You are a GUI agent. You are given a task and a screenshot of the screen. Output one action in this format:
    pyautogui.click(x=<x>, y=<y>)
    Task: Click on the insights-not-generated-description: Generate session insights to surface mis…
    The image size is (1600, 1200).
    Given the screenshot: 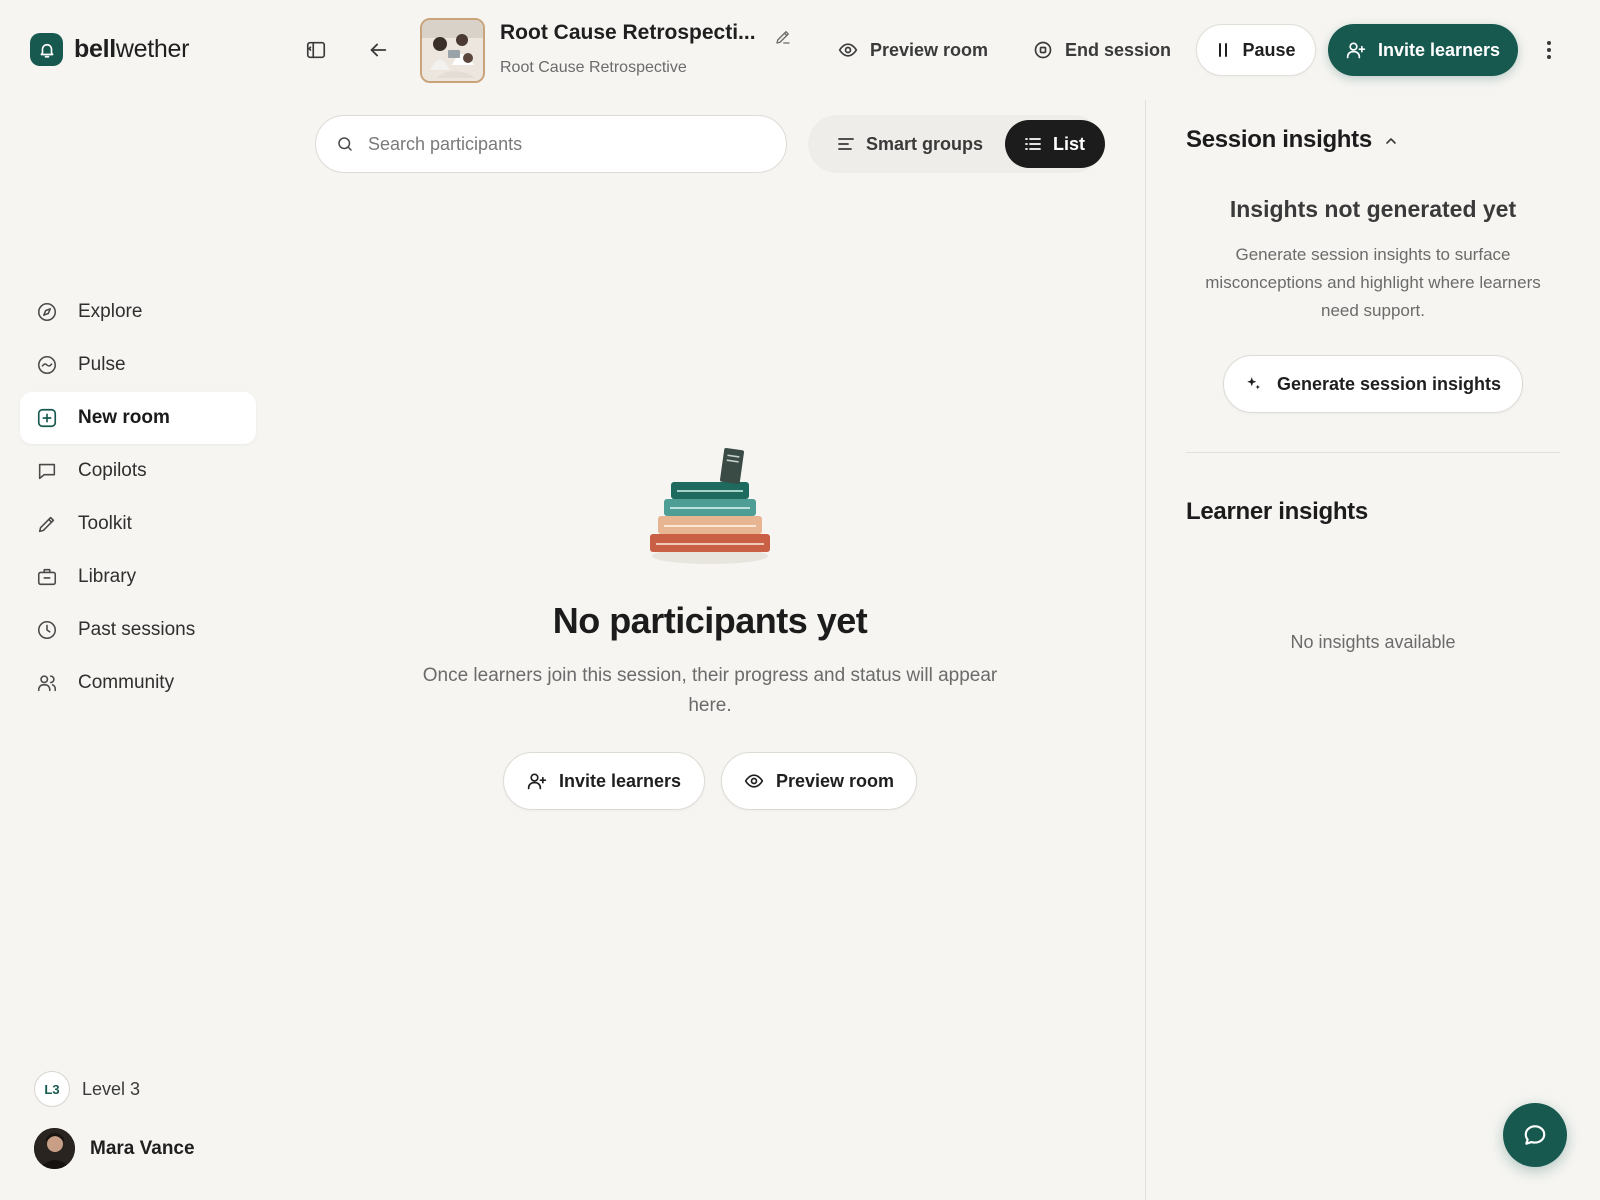 What is the action you would take?
    pyautogui.click(x=1373, y=282)
    